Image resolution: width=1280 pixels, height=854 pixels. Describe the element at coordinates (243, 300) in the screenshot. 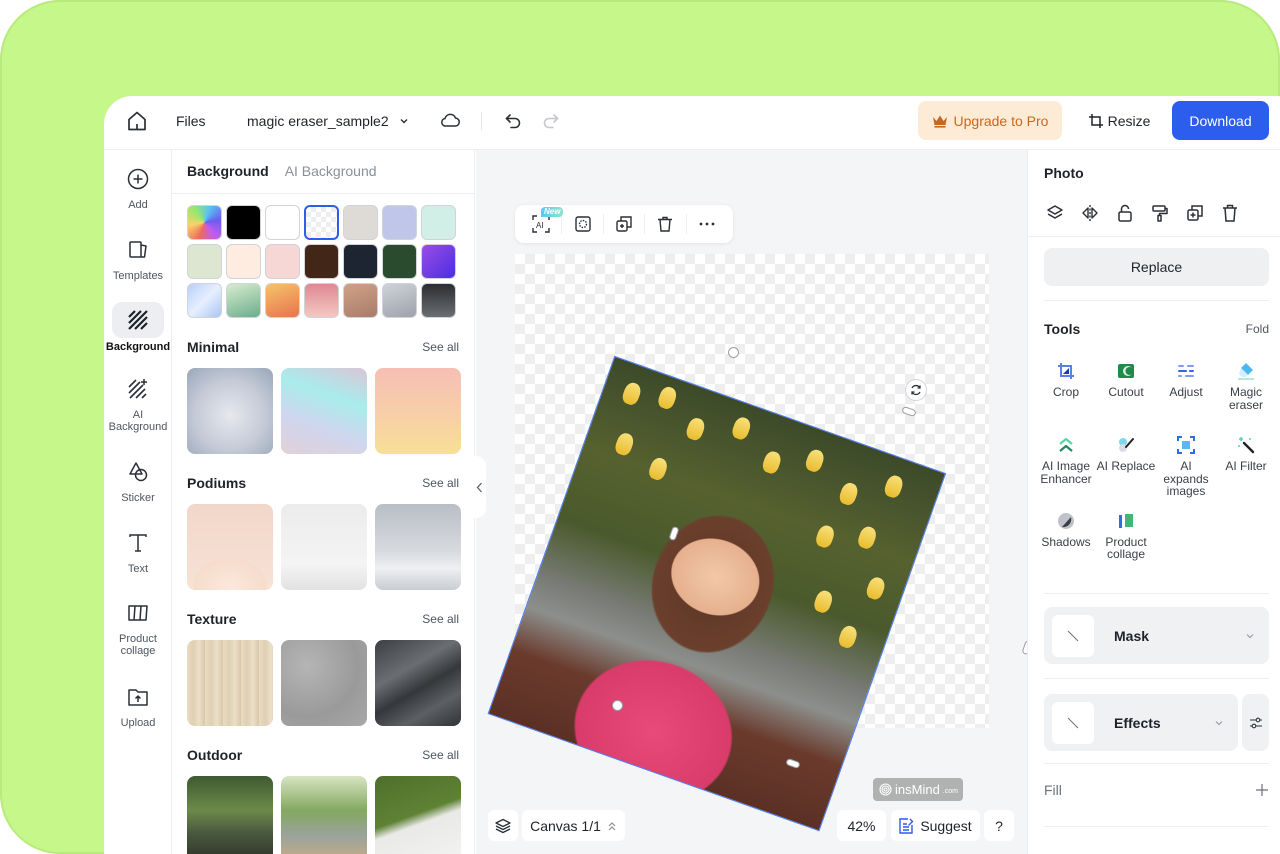

I see `swatch-green-gradient` at that location.